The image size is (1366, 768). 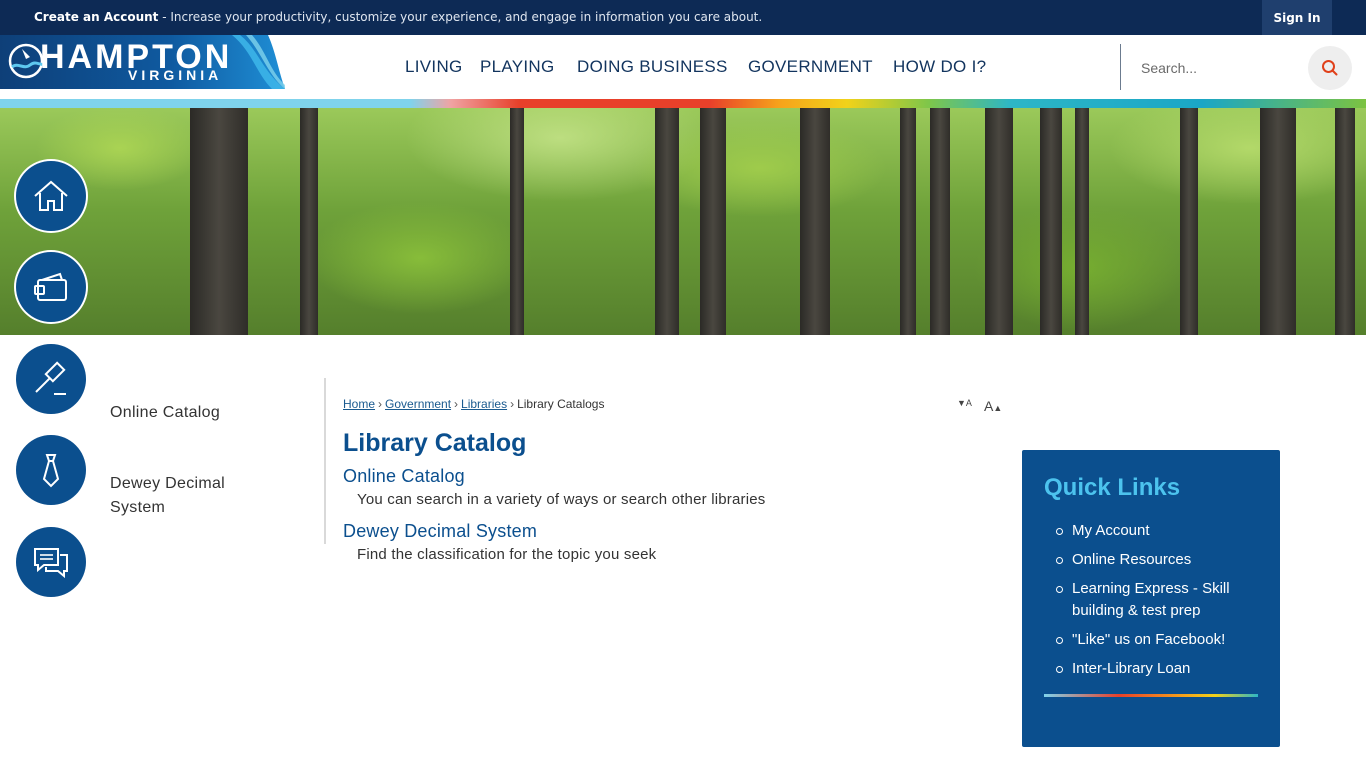 What do you see at coordinates (165, 413) in the screenshot?
I see `sidenav-online-catalog: Online Catalog` at bounding box center [165, 413].